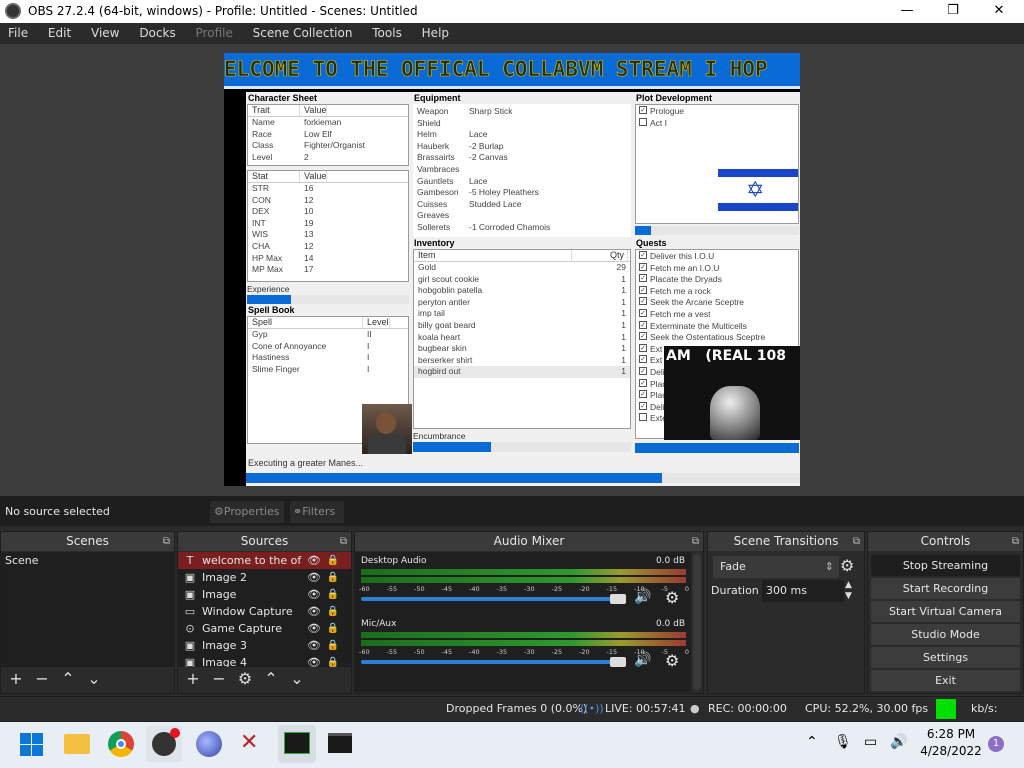 Image resolution: width=1024 pixels, height=768 pixels. I want to click on globe-app-icon, so click(209, 744).